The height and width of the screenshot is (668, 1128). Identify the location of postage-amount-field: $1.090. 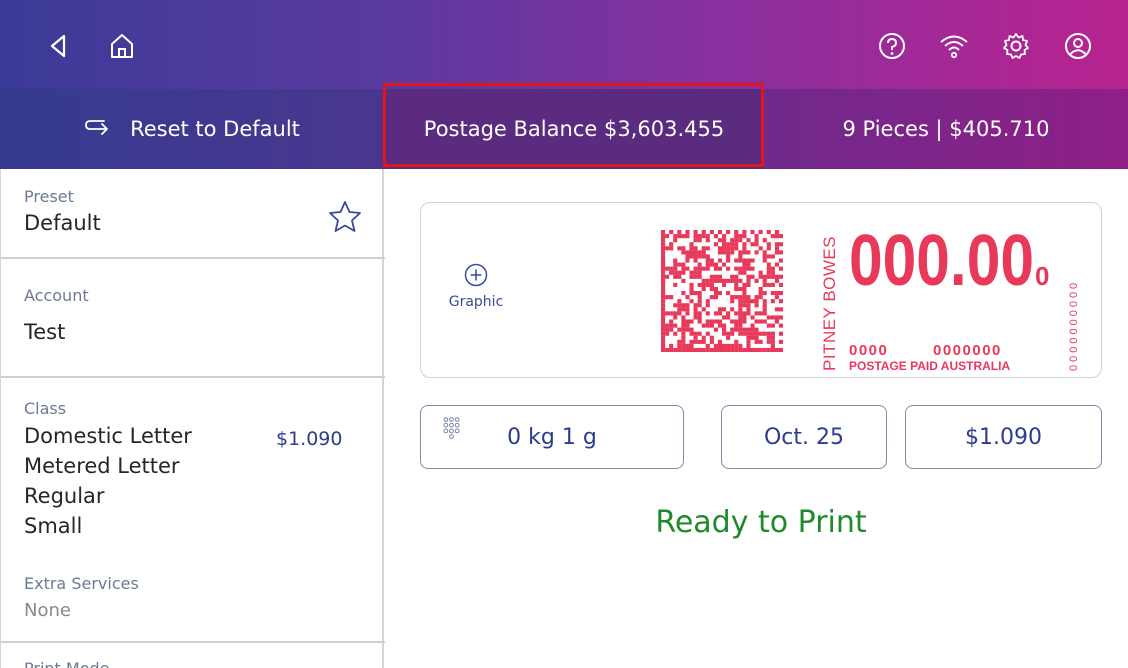
(1003, 437).